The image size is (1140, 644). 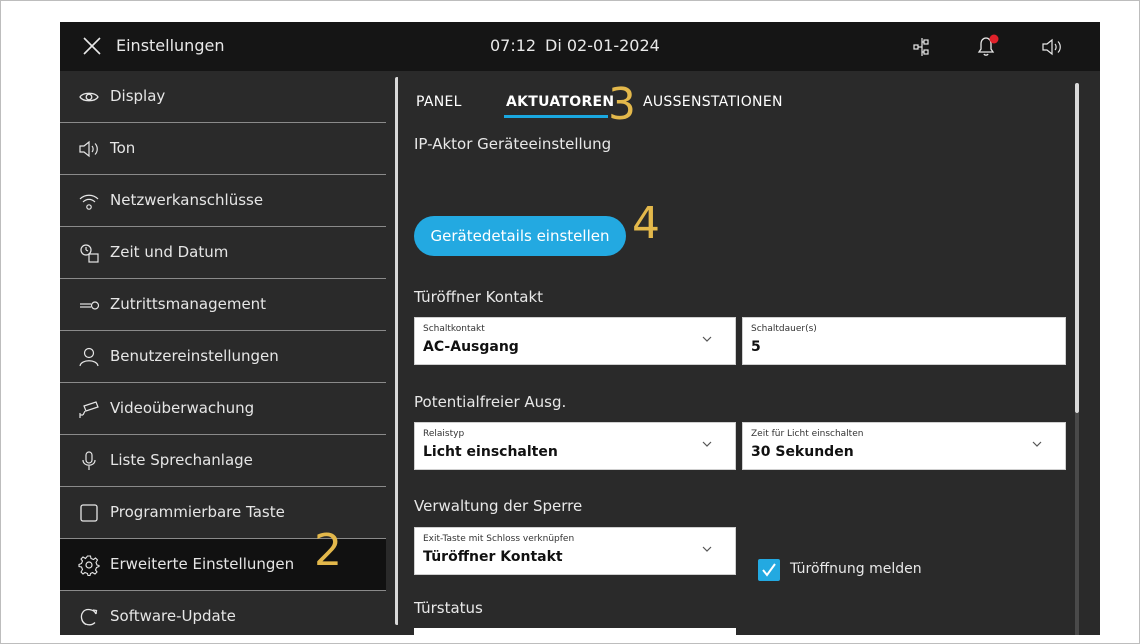 I want to click on section-title-lock: Verwaltung der Sperre, so click(x=498, y=506).